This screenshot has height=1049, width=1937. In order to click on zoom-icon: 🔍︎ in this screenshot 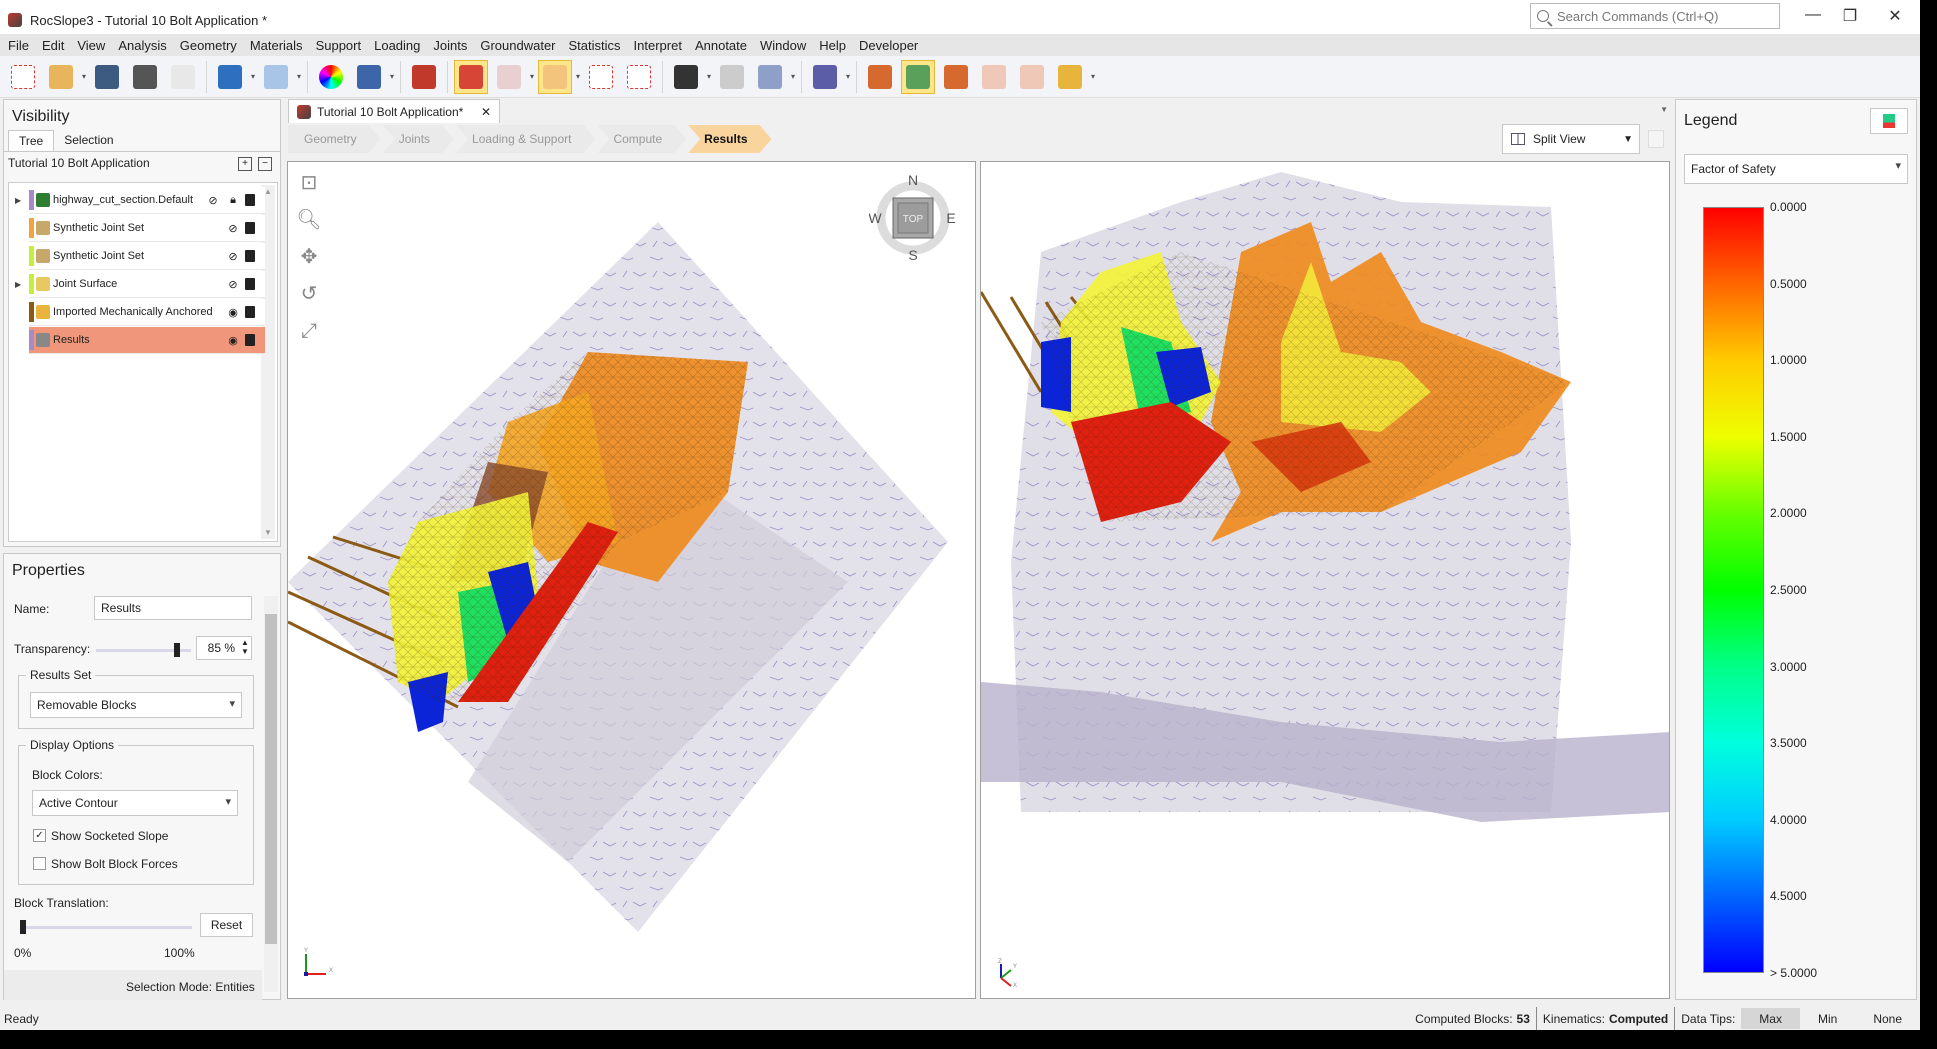, I will do `click(309, 220)`.